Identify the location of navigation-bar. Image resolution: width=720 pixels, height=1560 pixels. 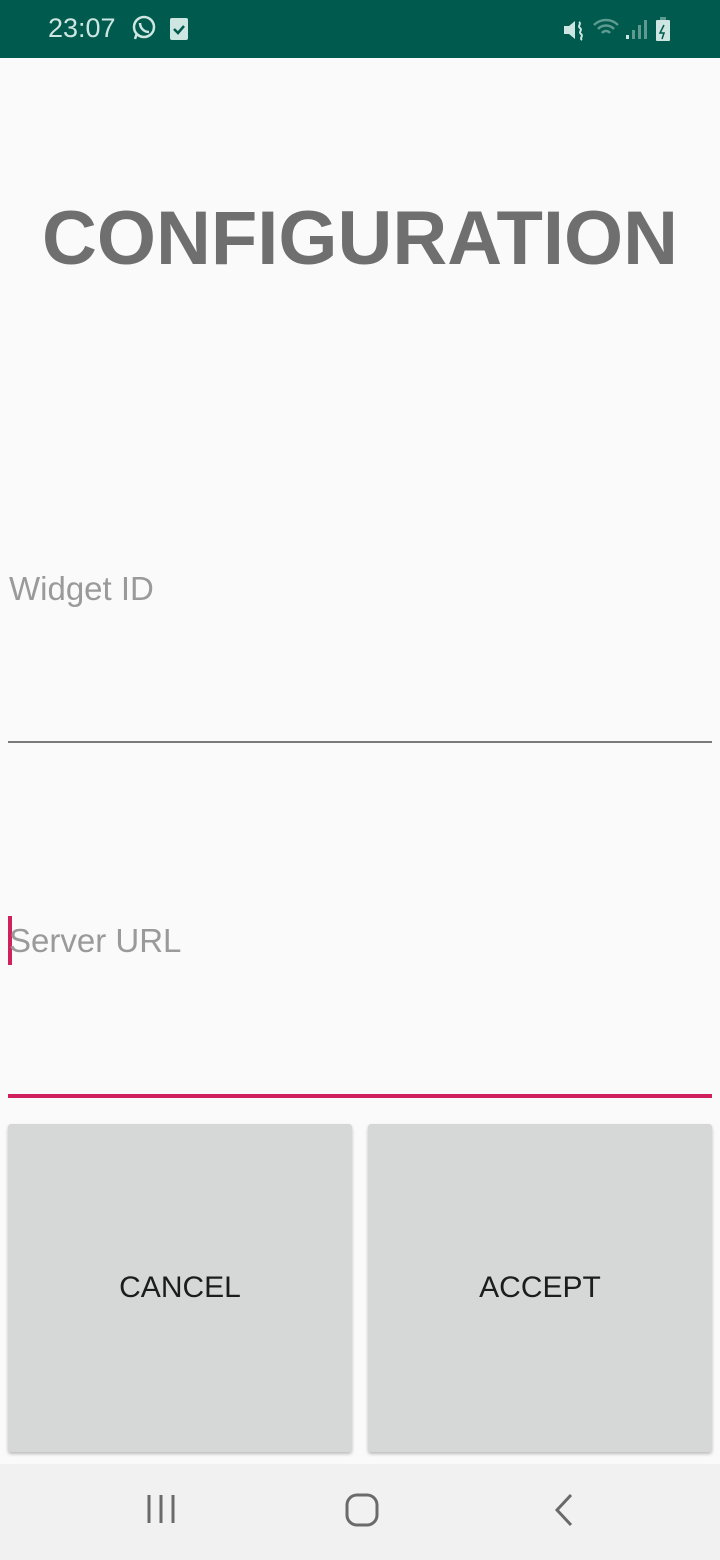
(360, 1512).